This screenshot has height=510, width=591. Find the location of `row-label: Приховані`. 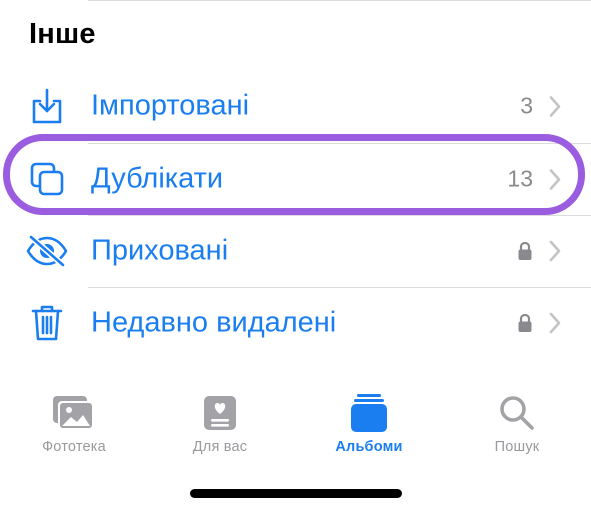

row-label: Приховані is located at coordinates (160, 250).